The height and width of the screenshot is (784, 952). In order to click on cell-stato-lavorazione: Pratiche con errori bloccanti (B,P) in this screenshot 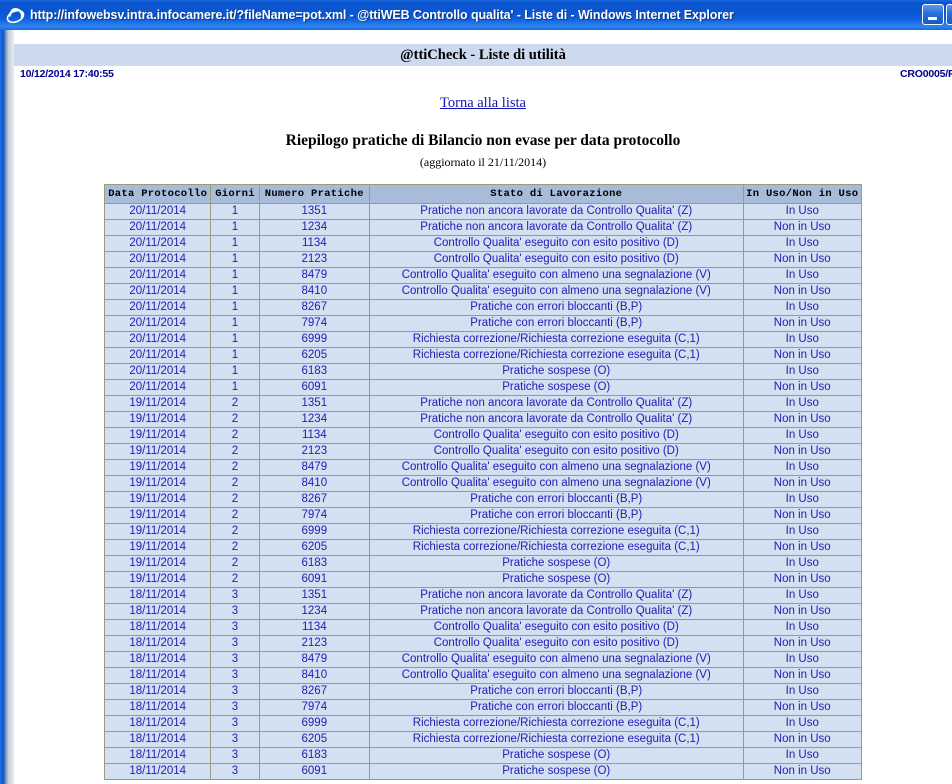, I will do `click(556, 307)`.